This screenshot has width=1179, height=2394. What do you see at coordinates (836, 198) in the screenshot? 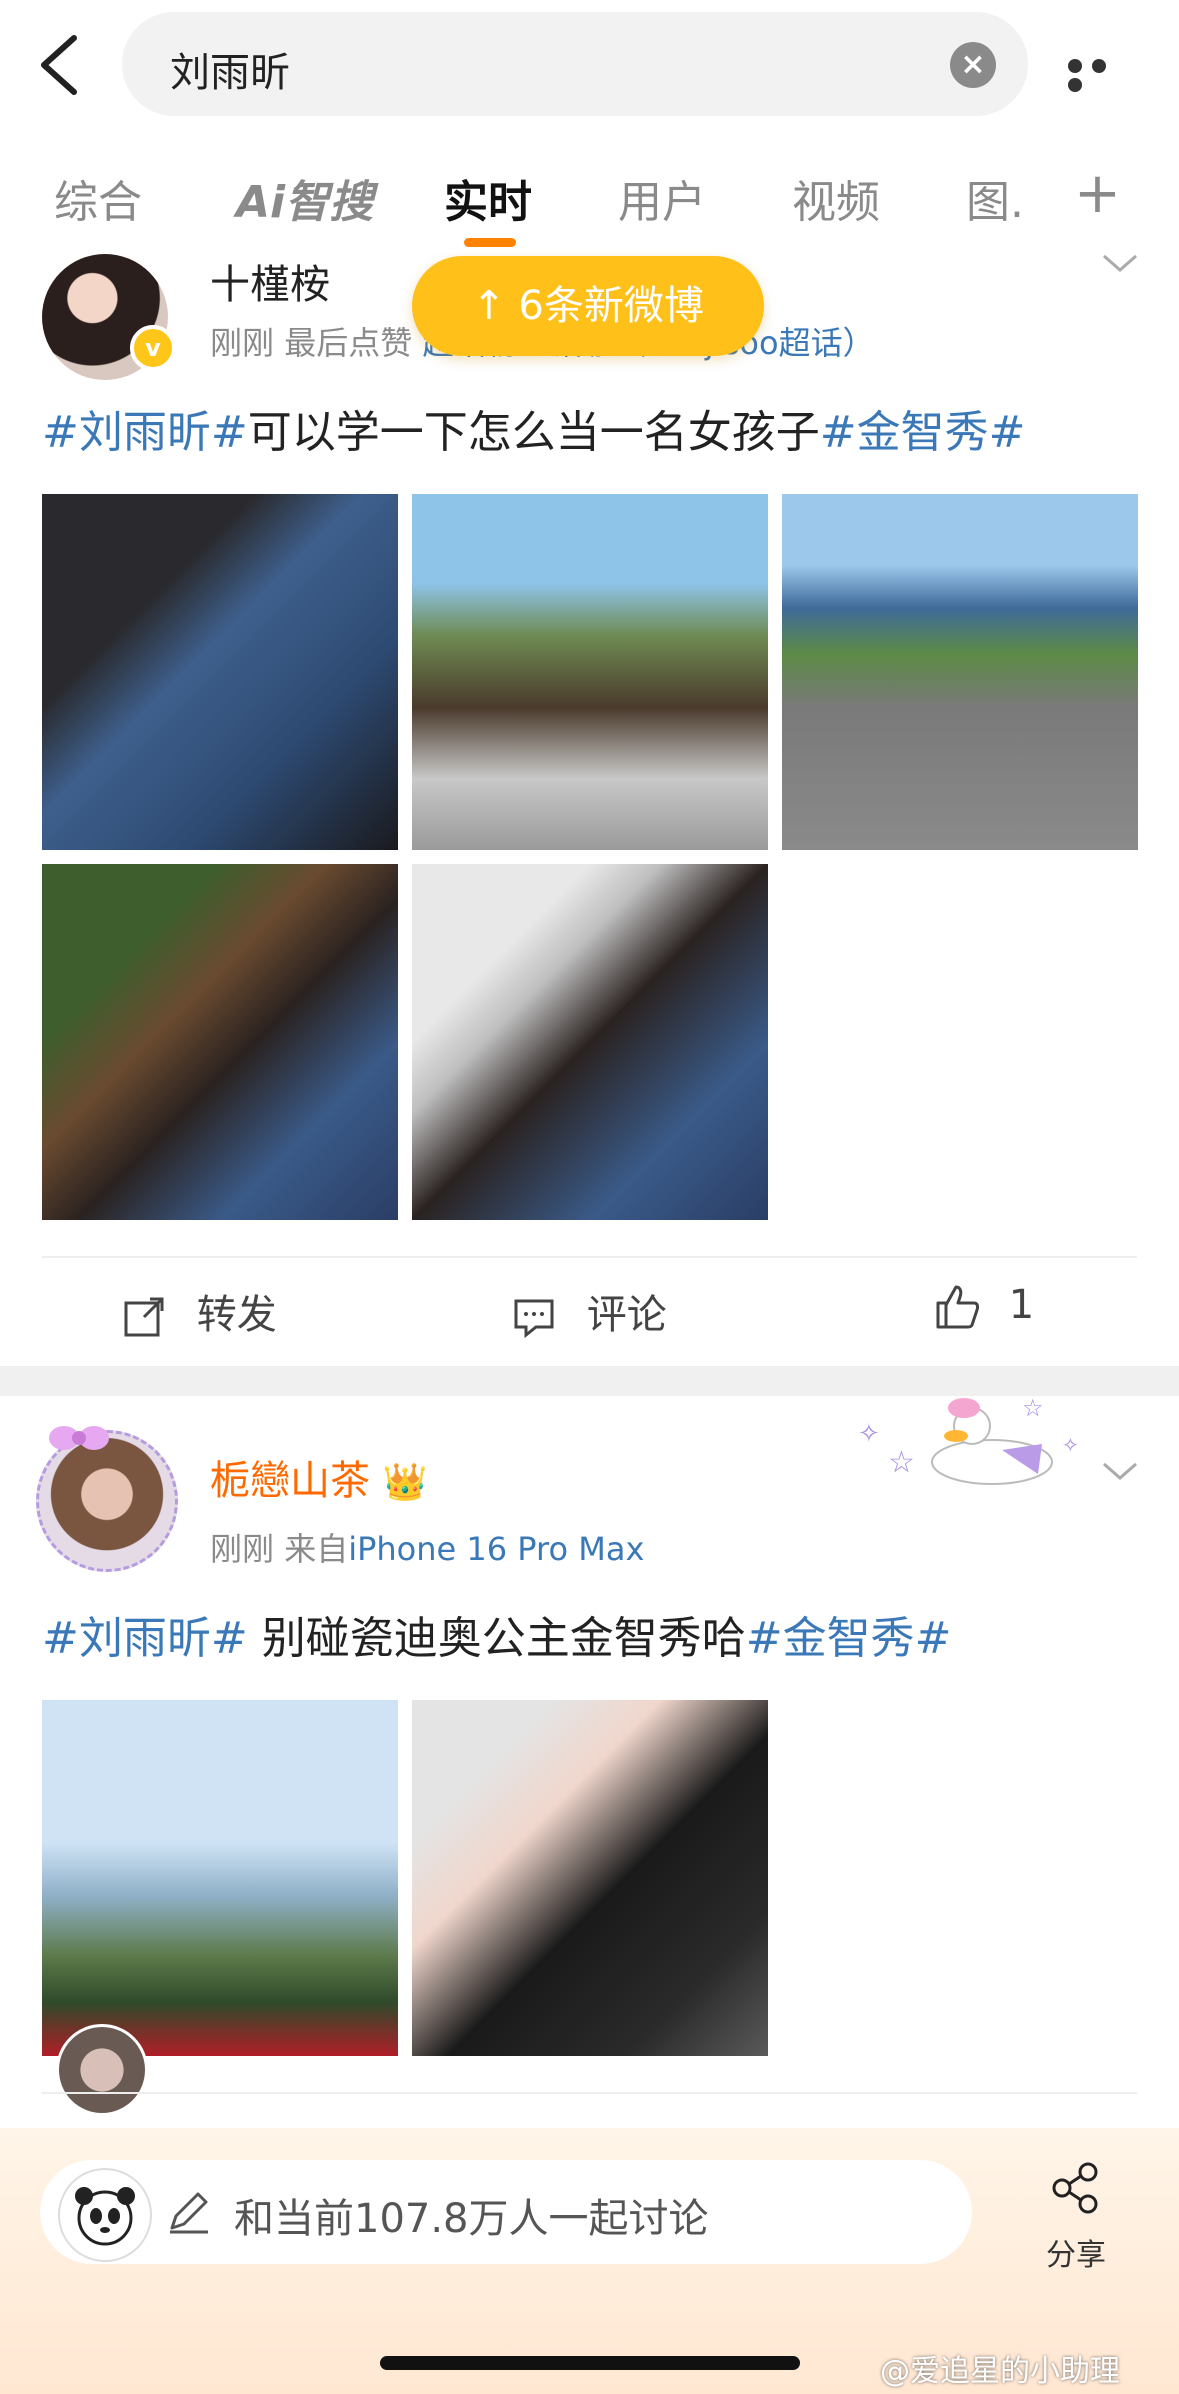
I see `tab-videos: 视频` at bounding box center [836, 198].